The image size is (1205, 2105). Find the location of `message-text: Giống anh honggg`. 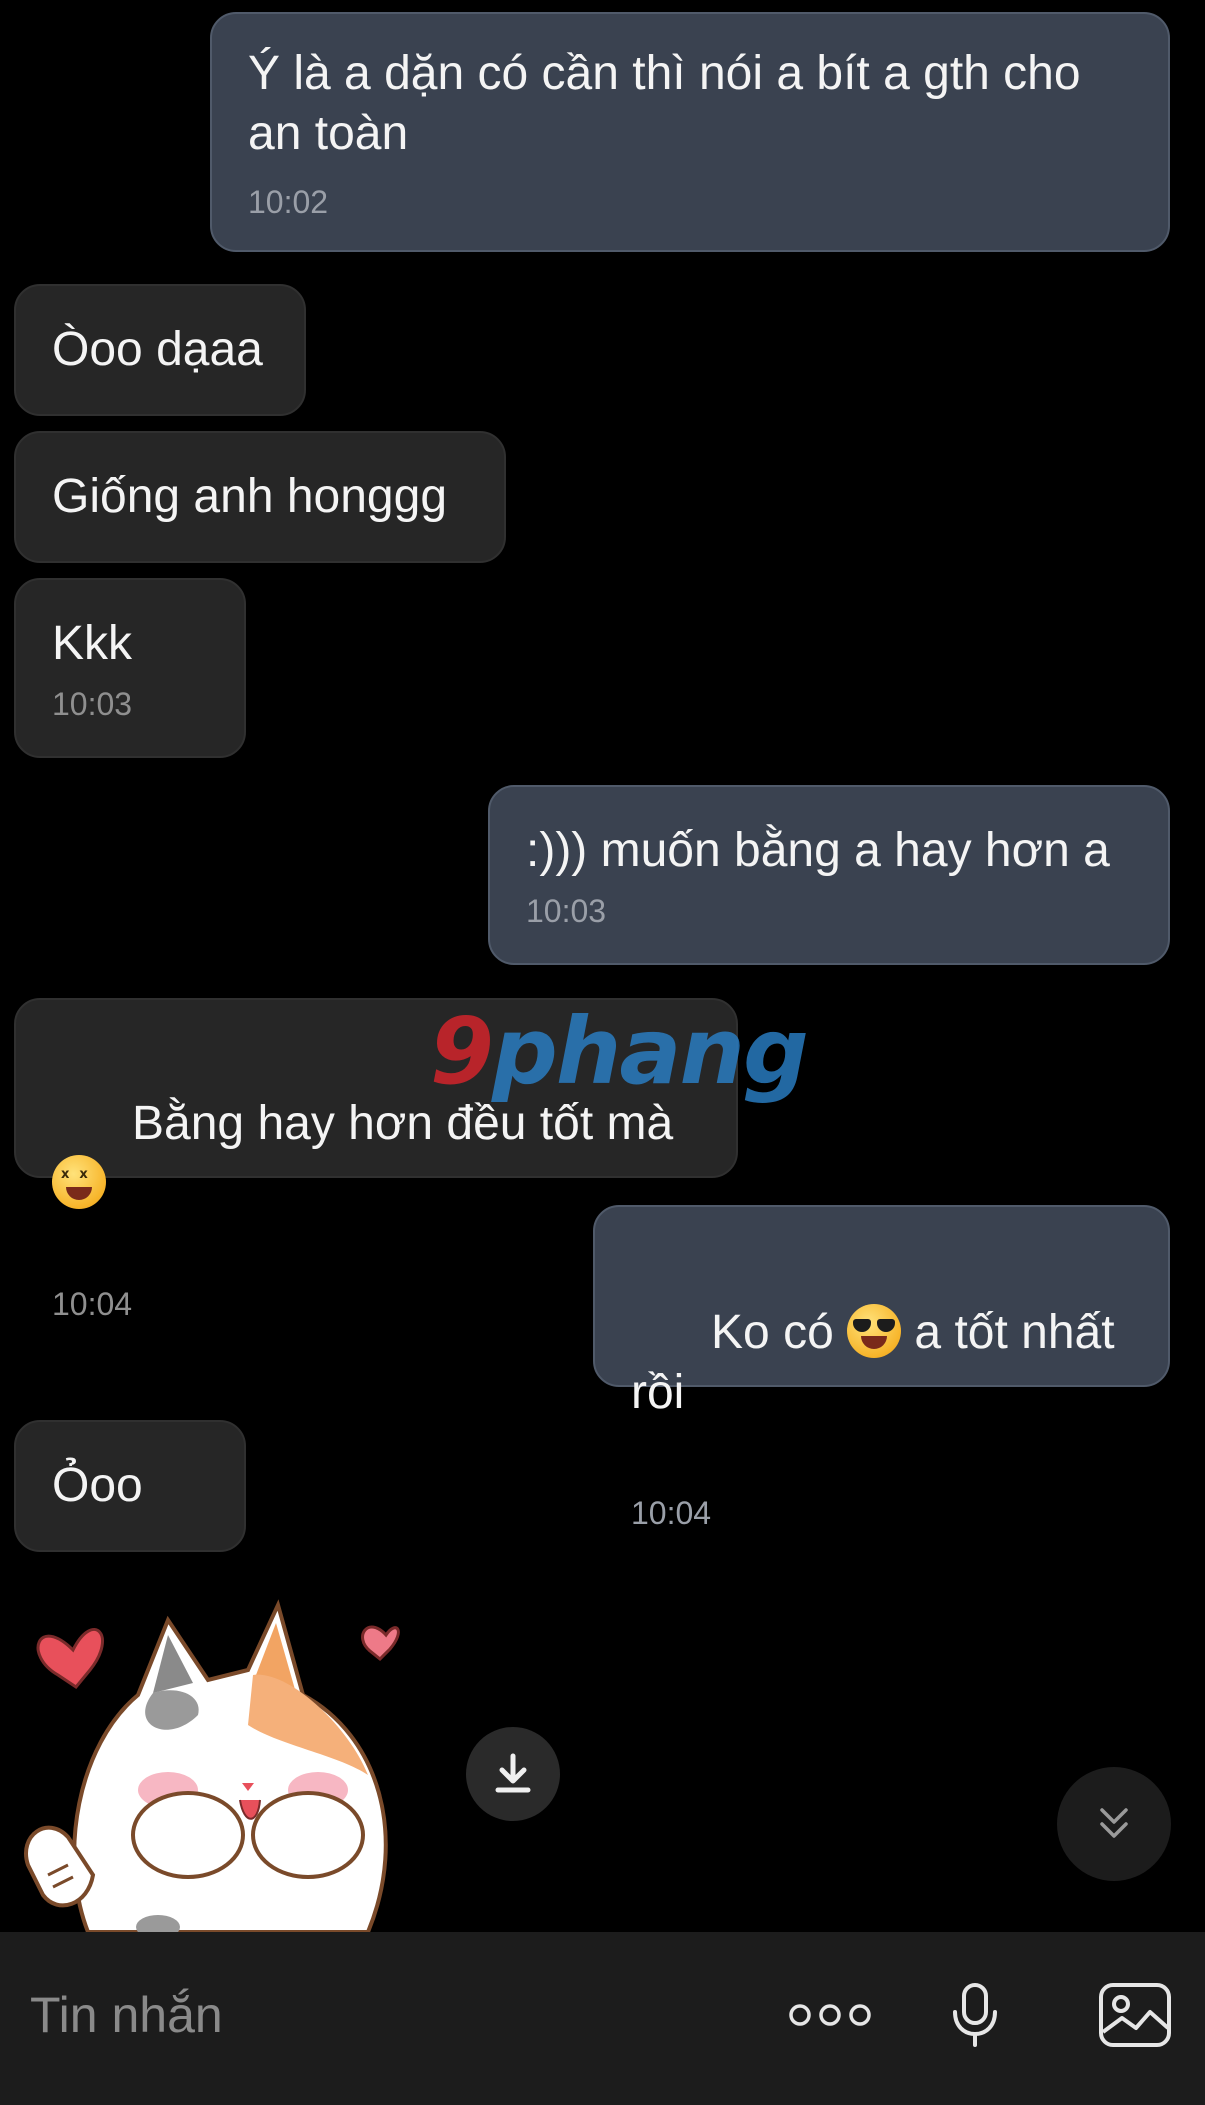

message-text: Giống anh honggg is located at coordinates (250, 496).